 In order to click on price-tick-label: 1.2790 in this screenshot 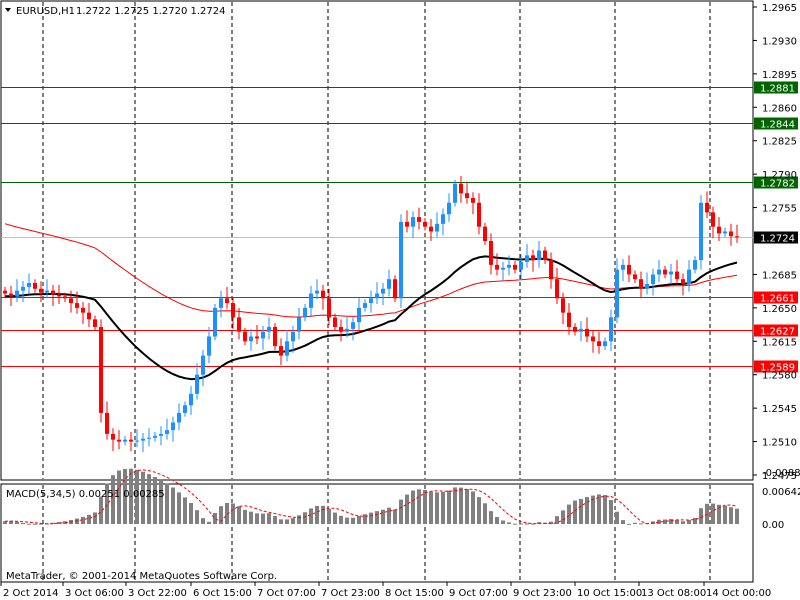, I will do `click(779, 175)`.